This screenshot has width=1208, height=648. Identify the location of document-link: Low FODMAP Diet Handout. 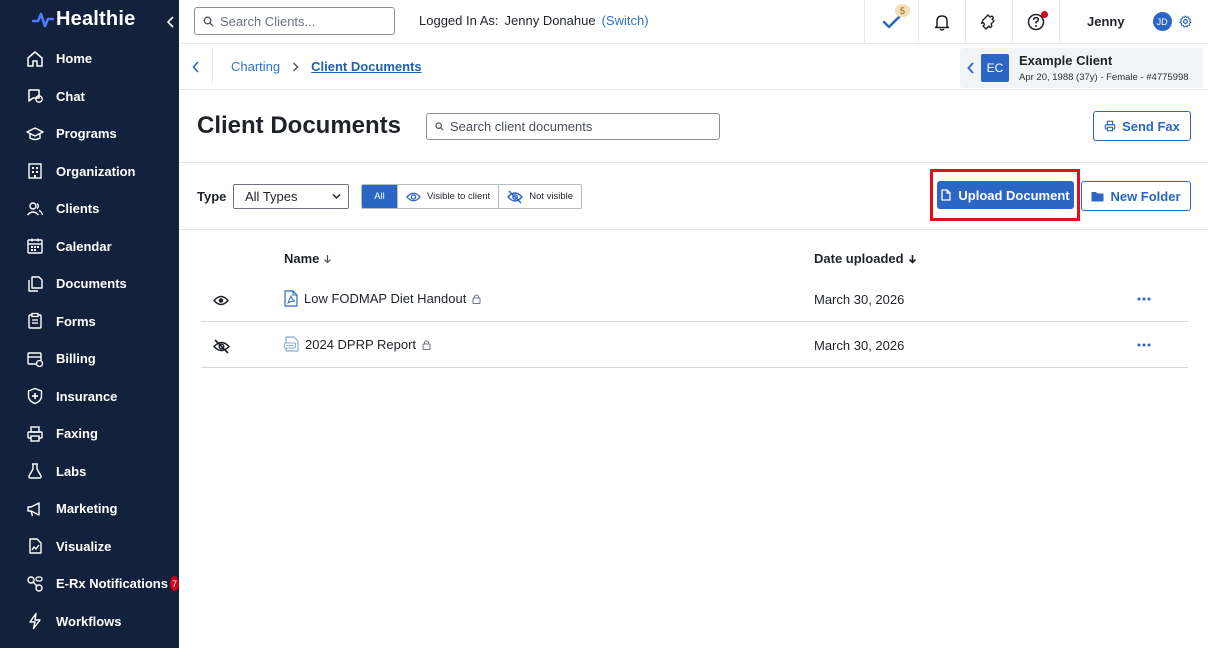
(382, 298).